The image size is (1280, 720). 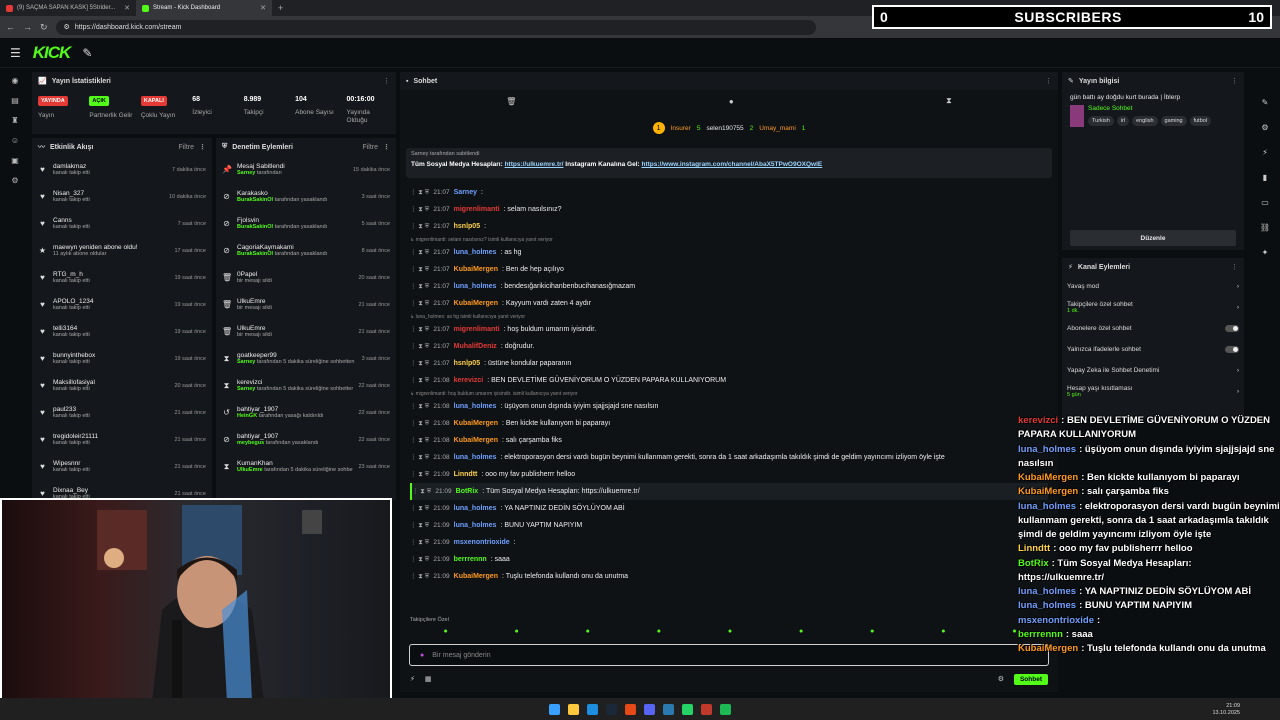 I want to click on chat-username: migrenlimanti, so click(x=477, y=329).